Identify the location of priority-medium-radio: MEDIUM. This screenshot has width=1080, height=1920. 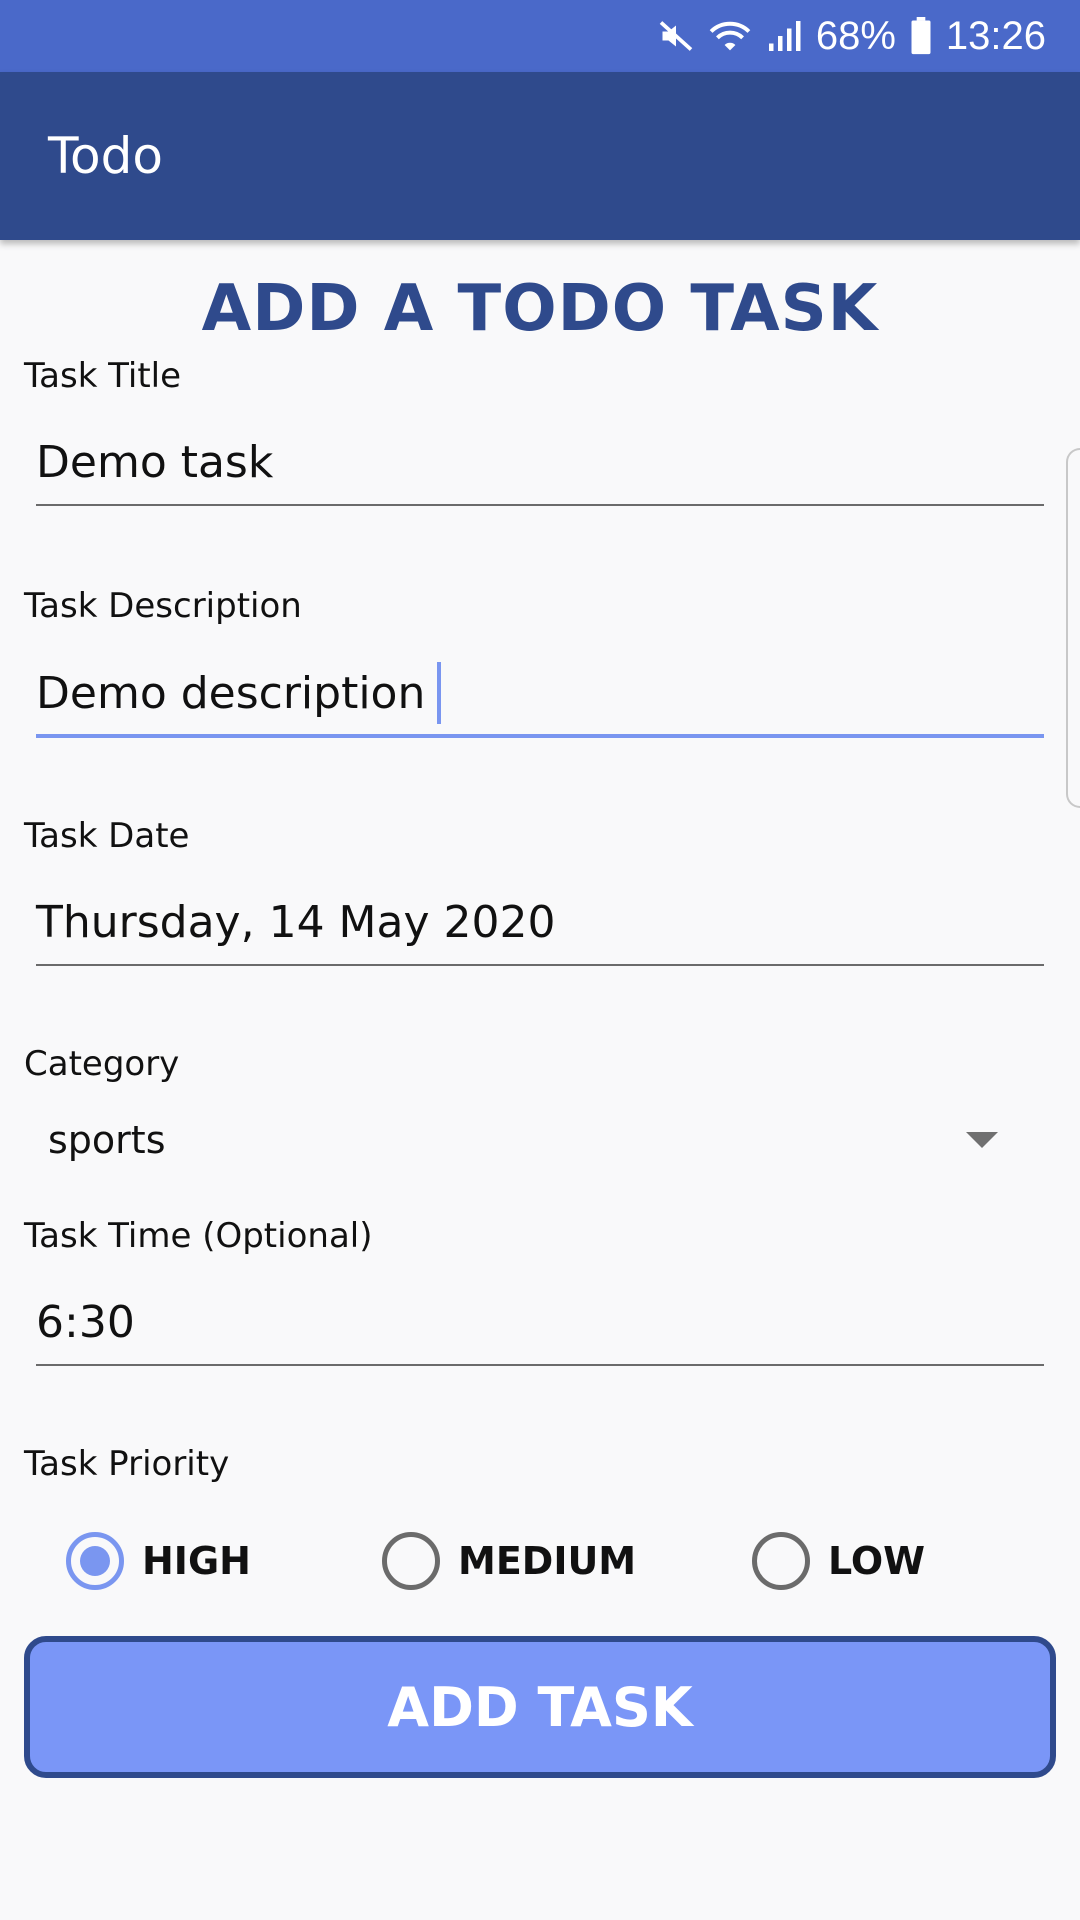
(509, 1561).